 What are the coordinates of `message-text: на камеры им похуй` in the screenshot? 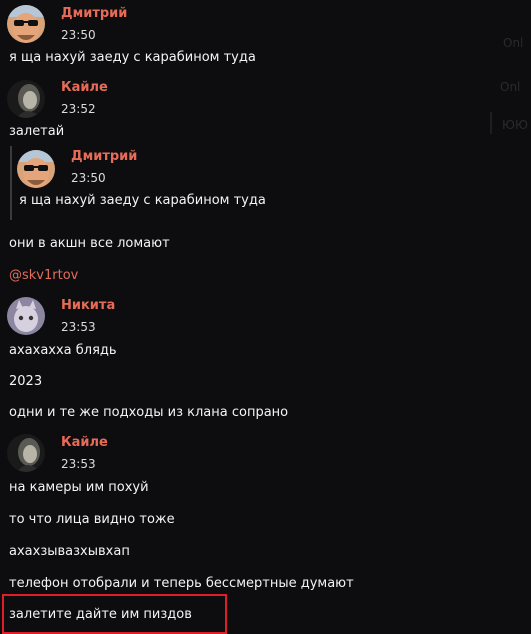 It's located at (79, 487).